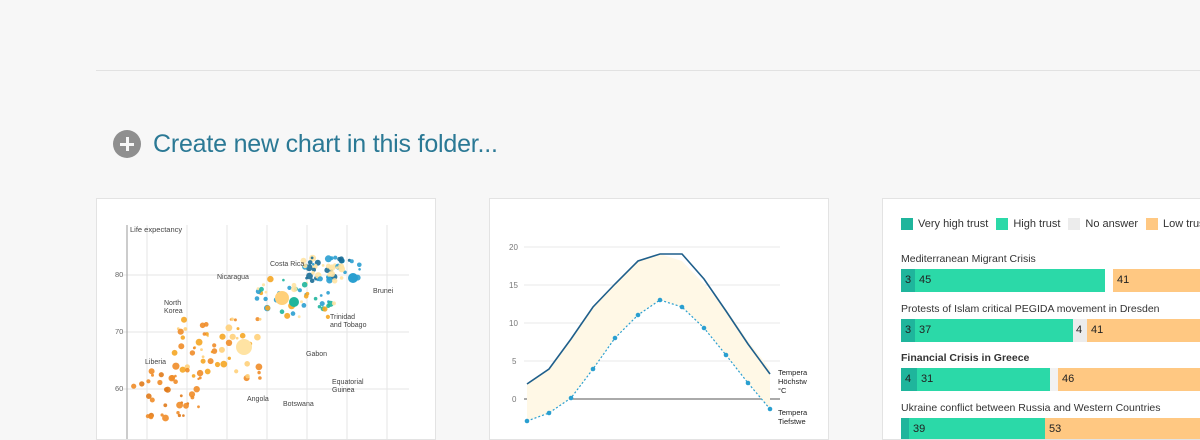  What do you see at coordinates (648, 337) in the screenshot?
I see `temperature-band` at bounding box center [648, 337].